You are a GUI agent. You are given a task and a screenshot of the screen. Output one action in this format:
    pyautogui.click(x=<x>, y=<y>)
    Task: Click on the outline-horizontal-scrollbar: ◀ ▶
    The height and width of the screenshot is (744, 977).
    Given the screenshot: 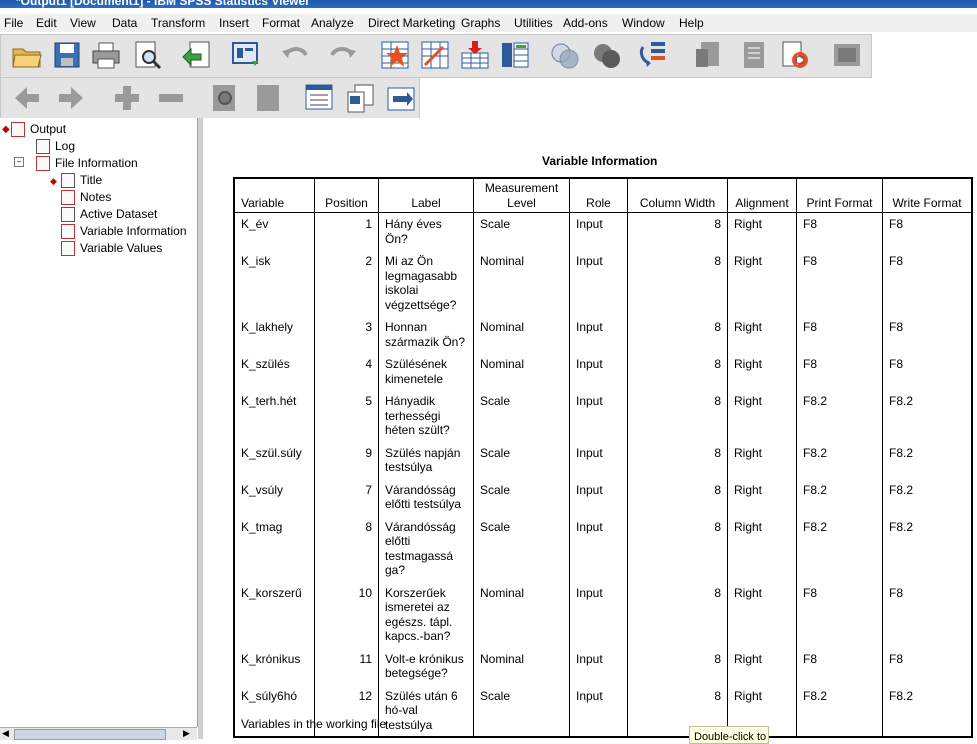 What is the action you would take?
    pyautogui.click(x=98, y=733)
    